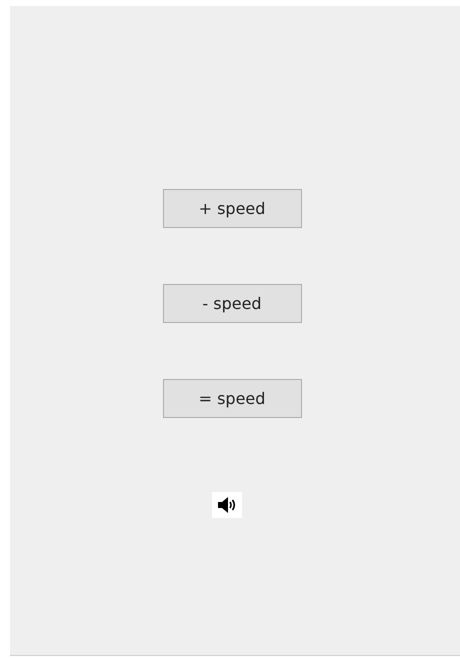 This screenshot has height=659, width=460. I want to click on speed-button: = speed, so click(232, 398).